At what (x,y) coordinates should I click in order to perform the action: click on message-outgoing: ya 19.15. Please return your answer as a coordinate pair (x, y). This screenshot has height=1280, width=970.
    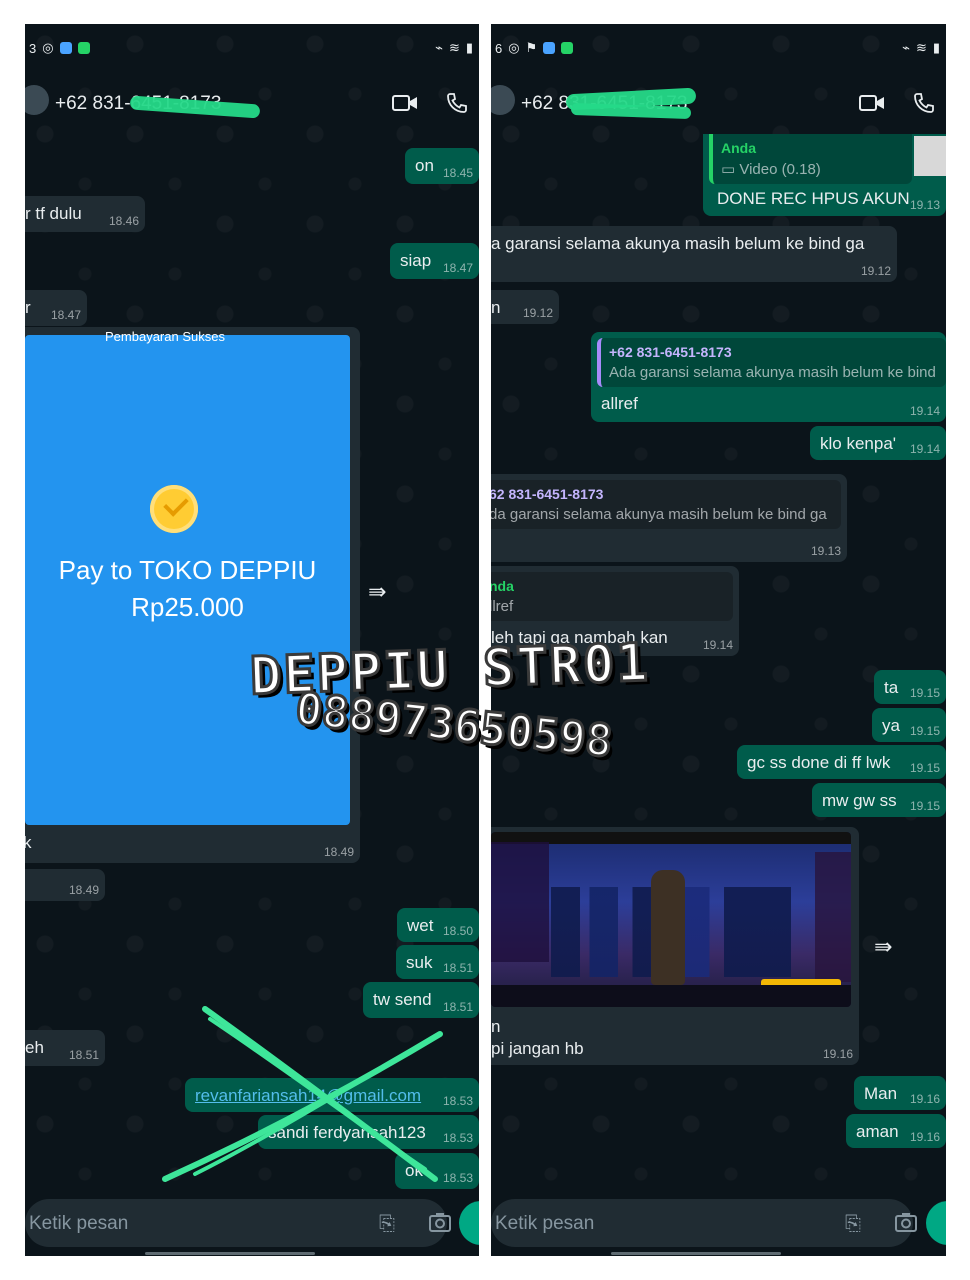
    Looking at the image, I should click on (909, 725).